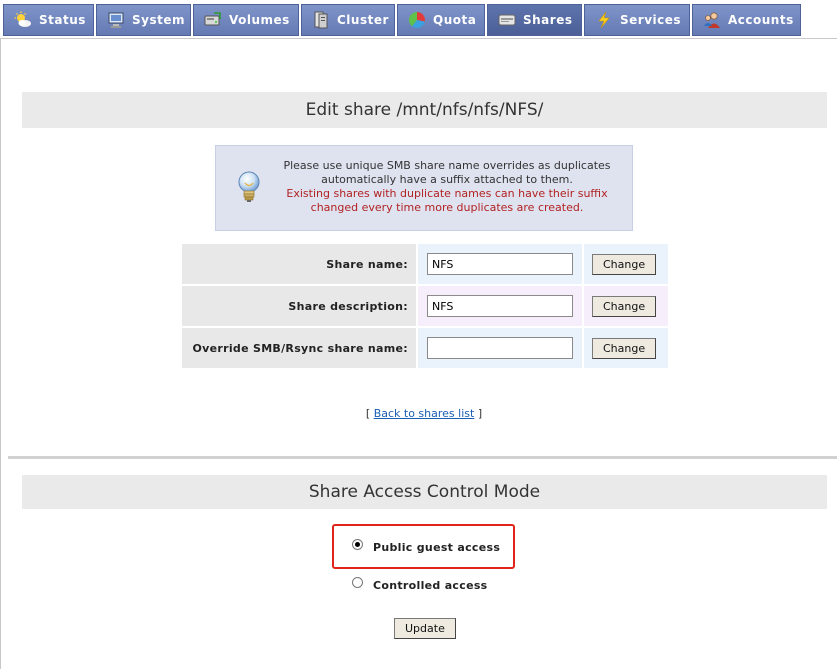 This screenshot has width=837, height=669. What do you see at coordinates (425, 628) in the screenshot?
I see `update-button: Update` at bounding box center [425, 628].